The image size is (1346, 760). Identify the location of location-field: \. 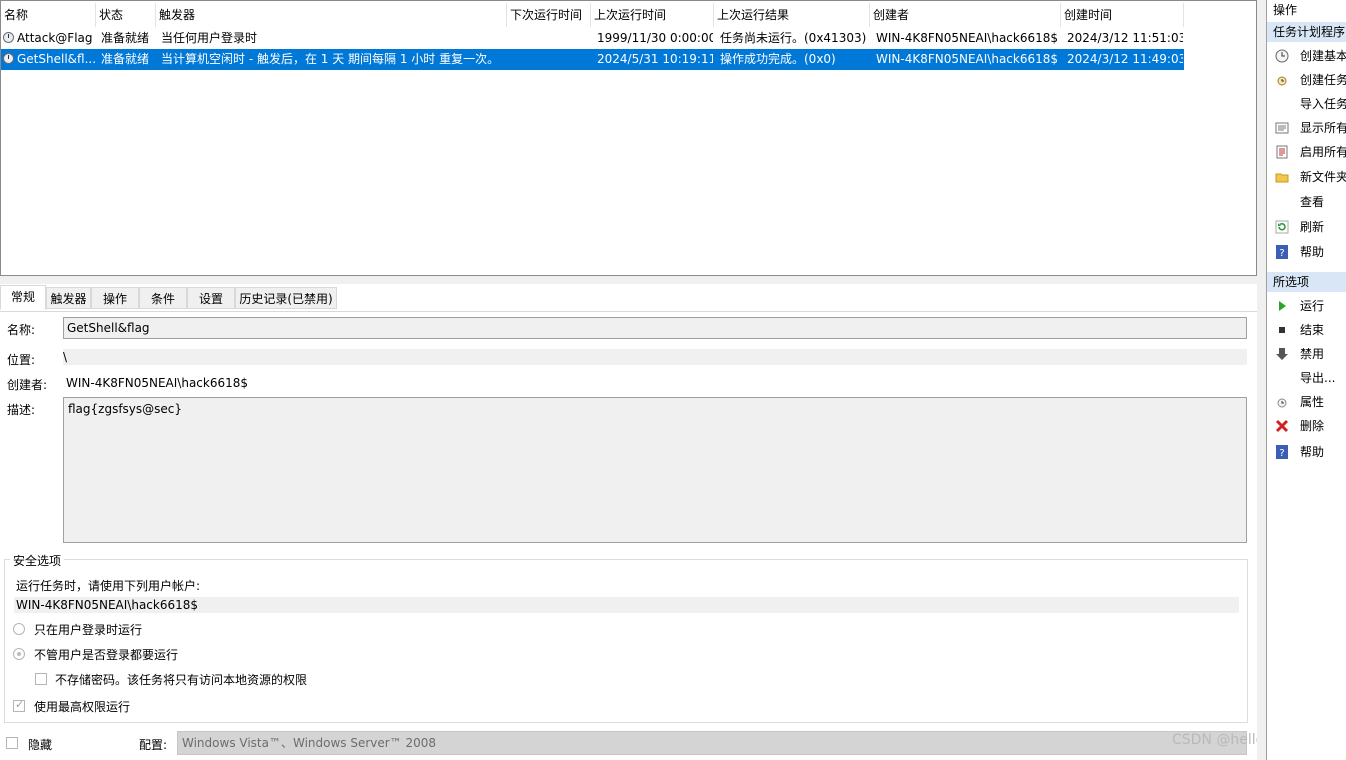
(655, 357).